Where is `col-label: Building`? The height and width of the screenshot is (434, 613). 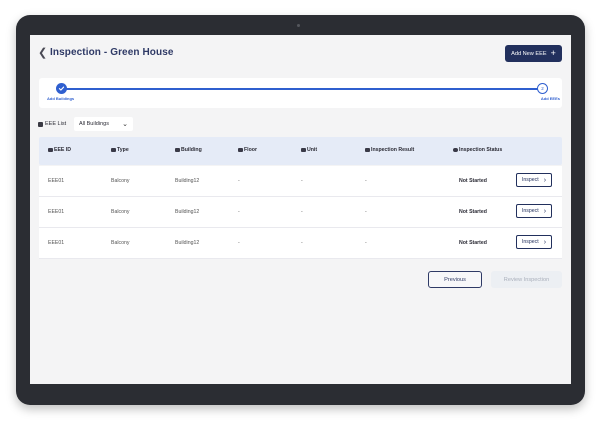
col-label: Building is located at coordinates (191, 150).